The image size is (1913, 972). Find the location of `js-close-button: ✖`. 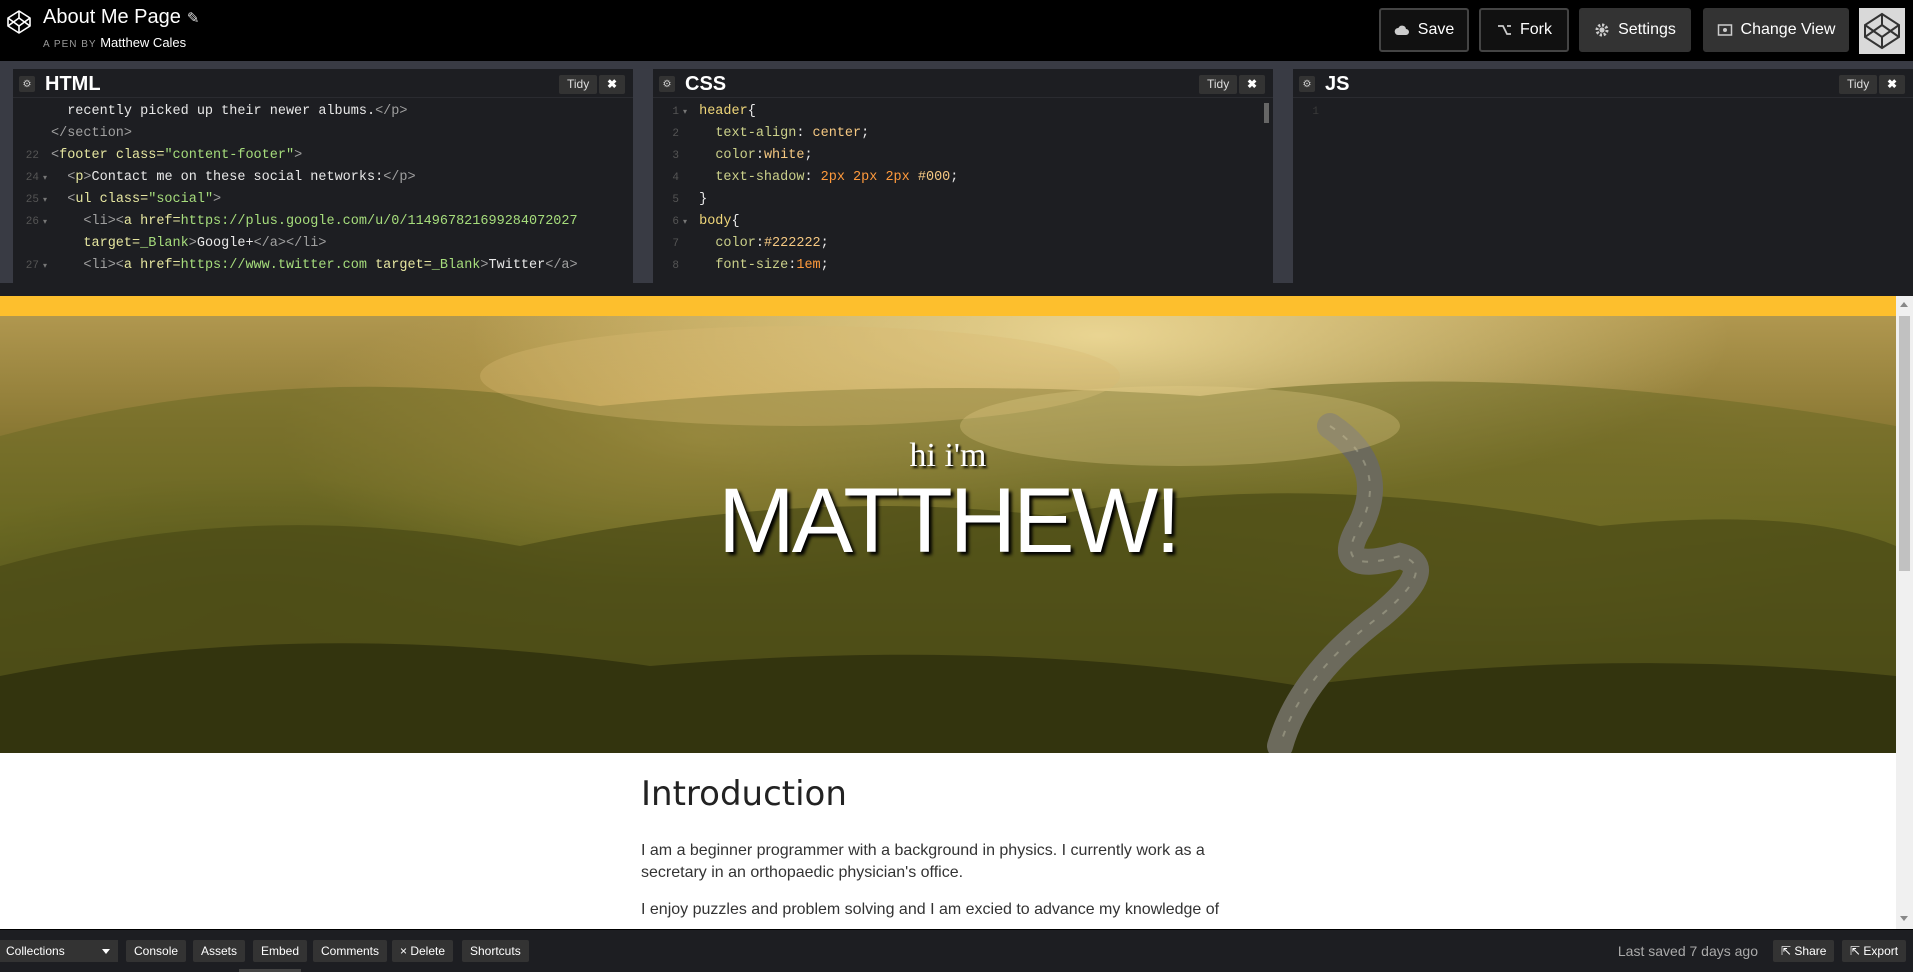

js-close-button: ✖ is located at coordinates (1892, 84).